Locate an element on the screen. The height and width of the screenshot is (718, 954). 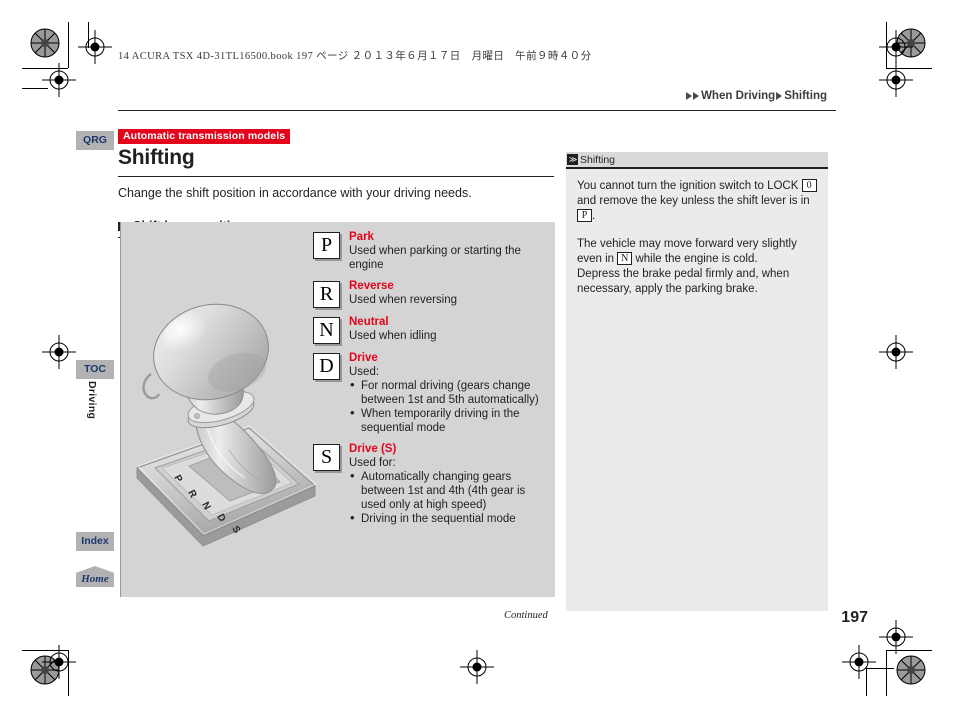
key-icon-park: P is located at coordinates (584, 215).